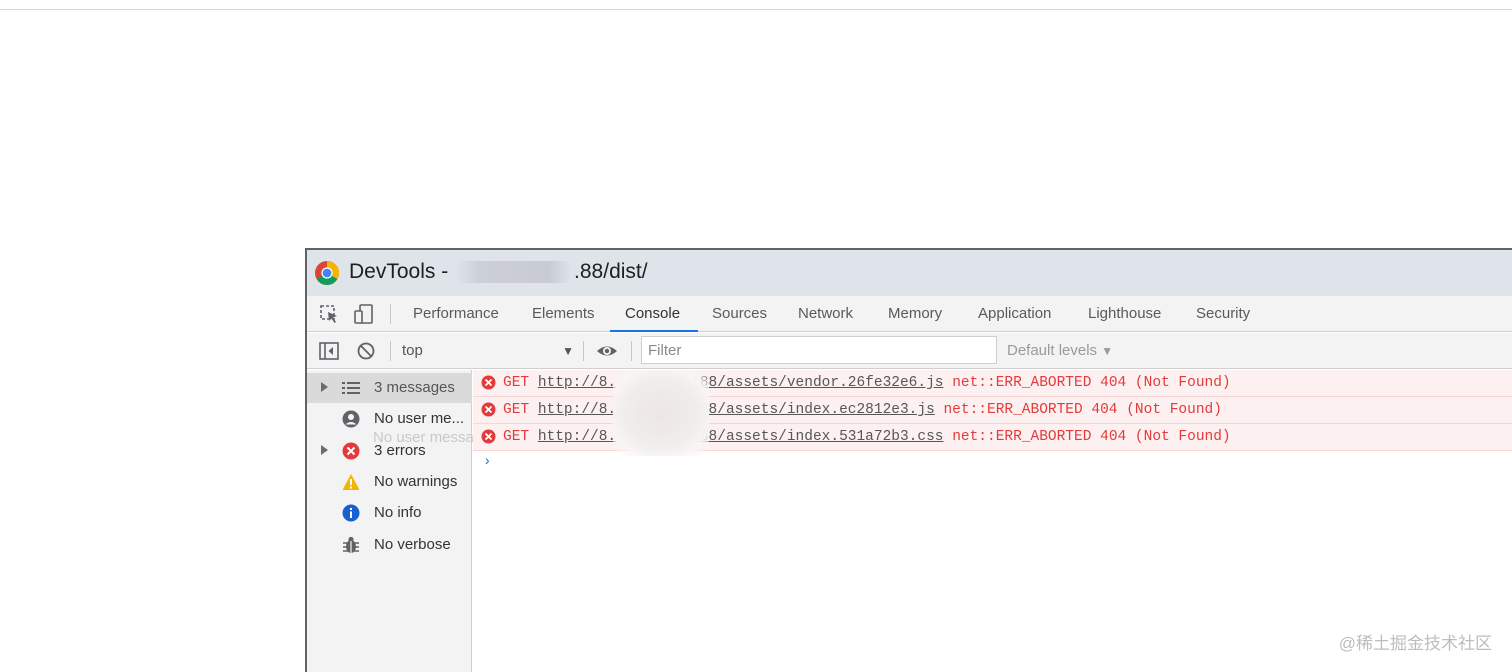  I want to click on sidebar-item-warnings: No warnings, so click(389, 482).